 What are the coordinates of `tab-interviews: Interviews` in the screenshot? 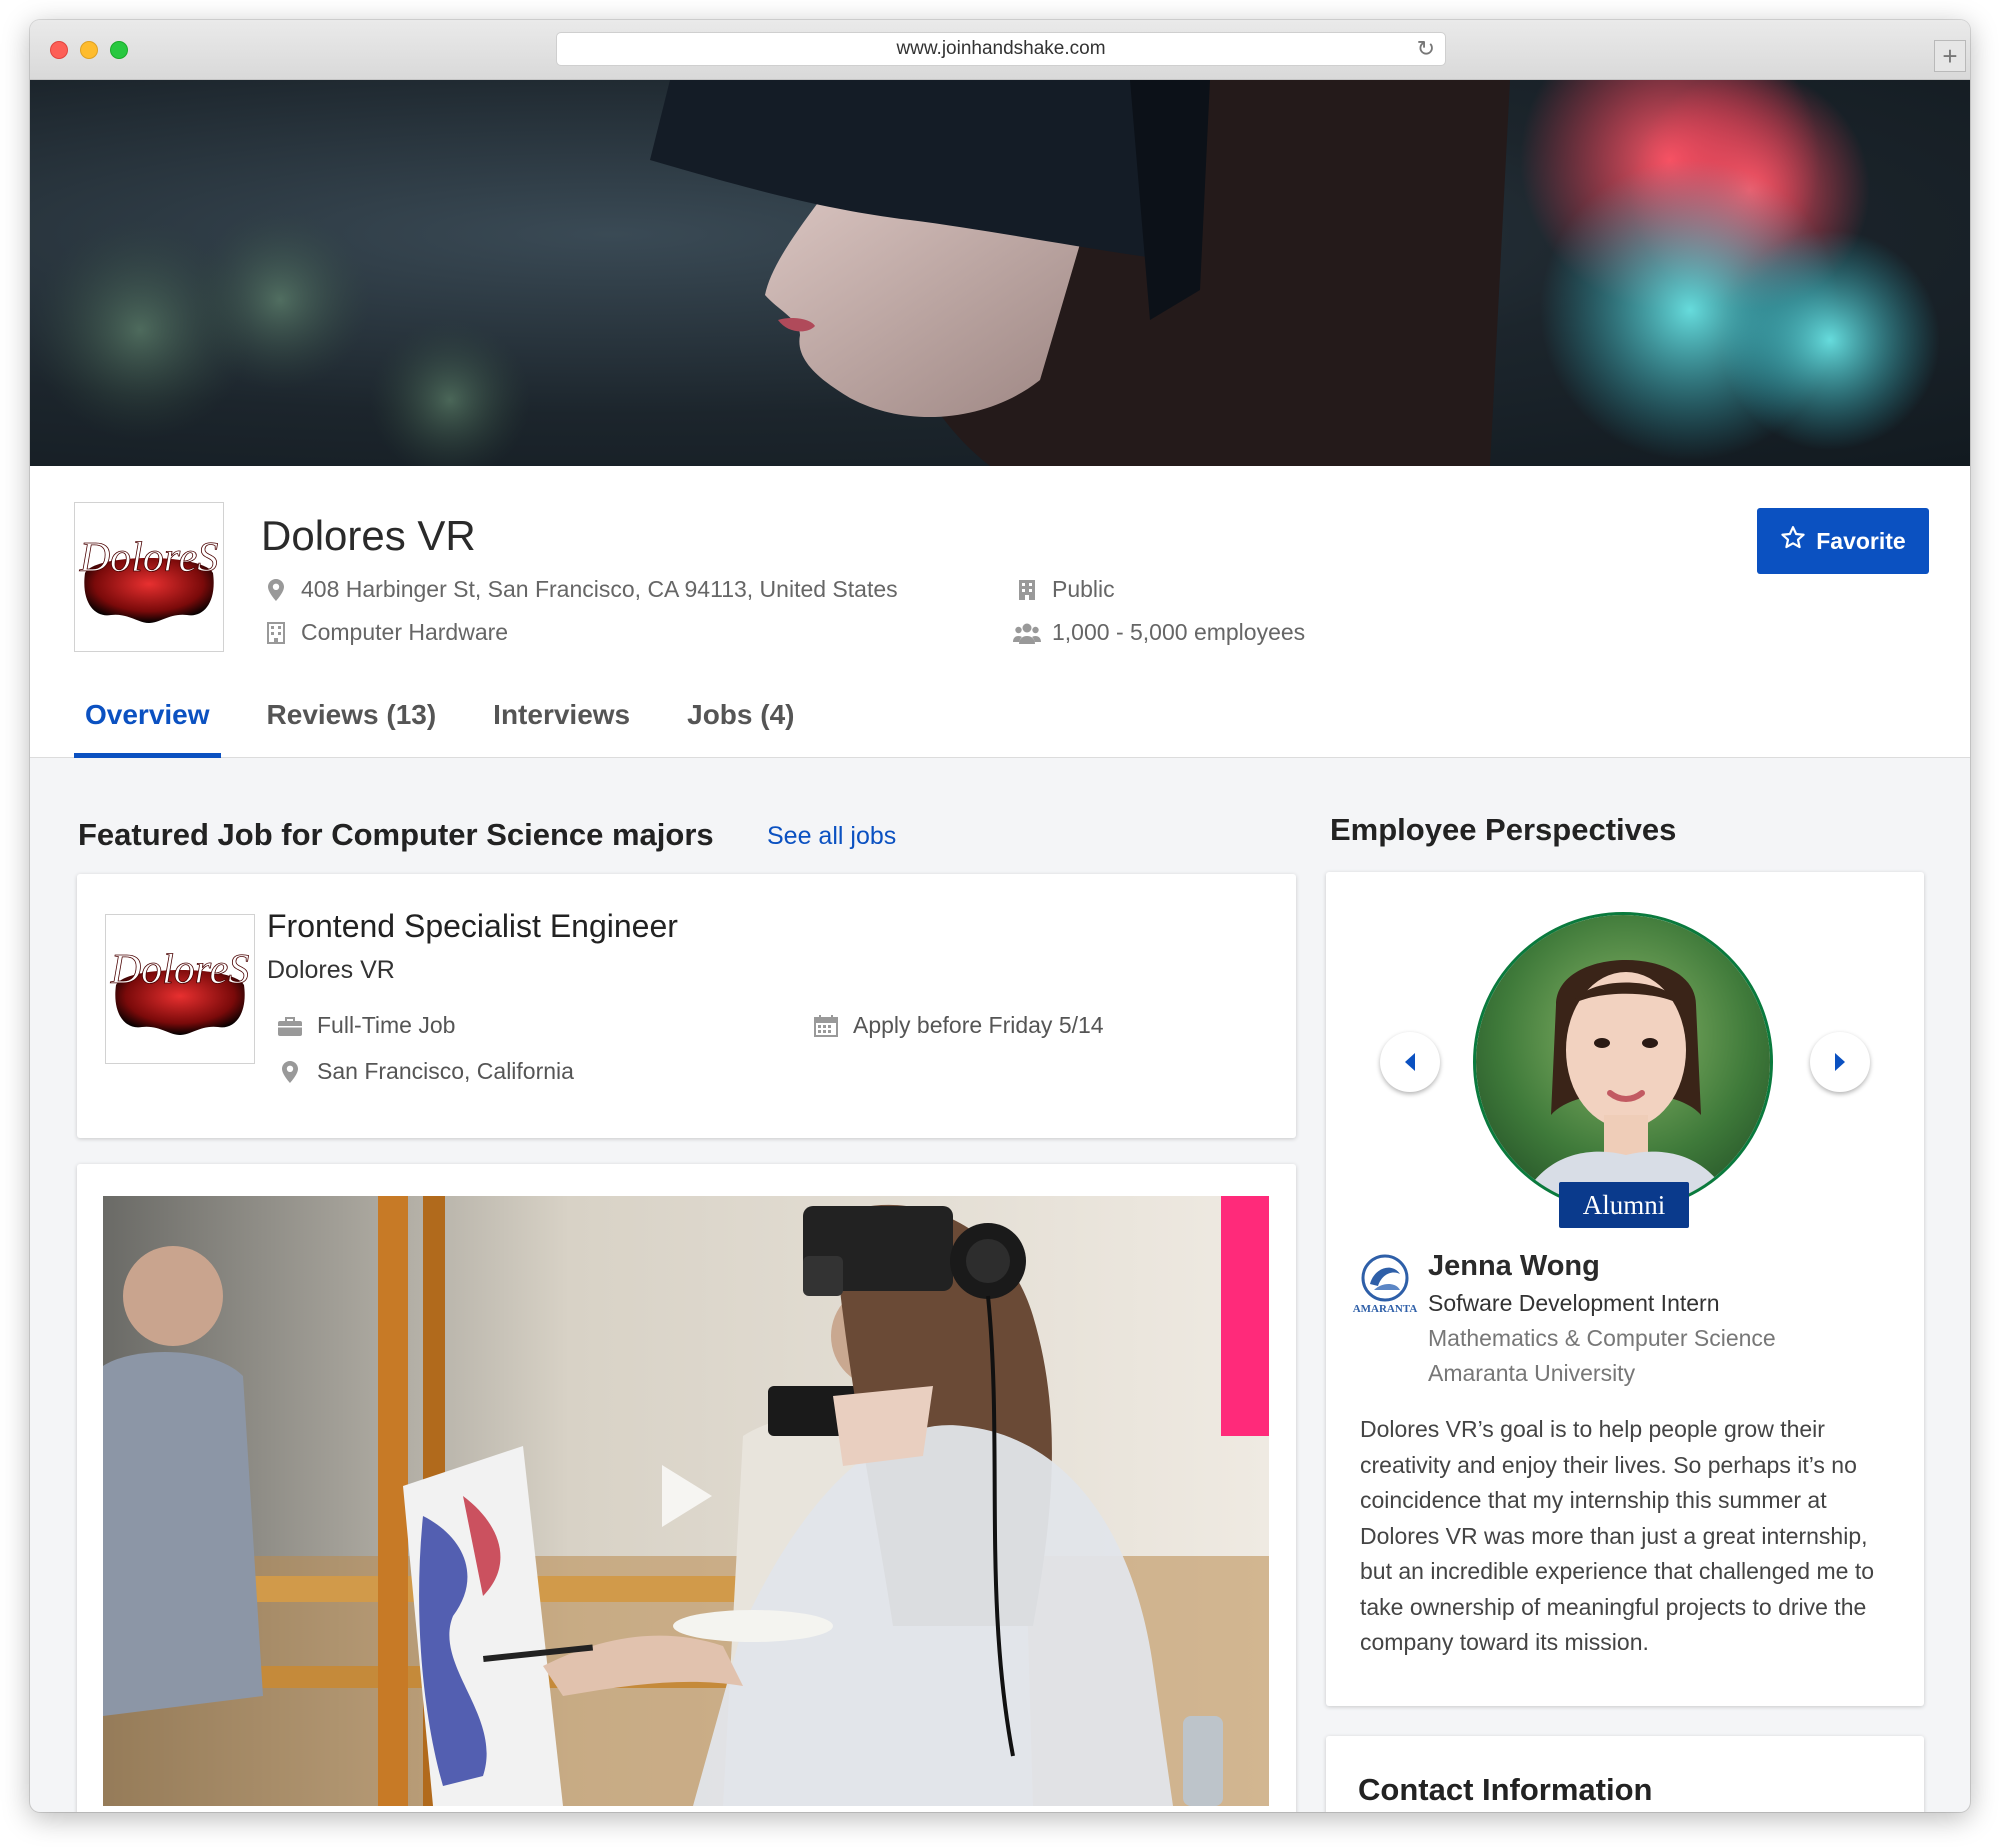 It's located at (561, 715).